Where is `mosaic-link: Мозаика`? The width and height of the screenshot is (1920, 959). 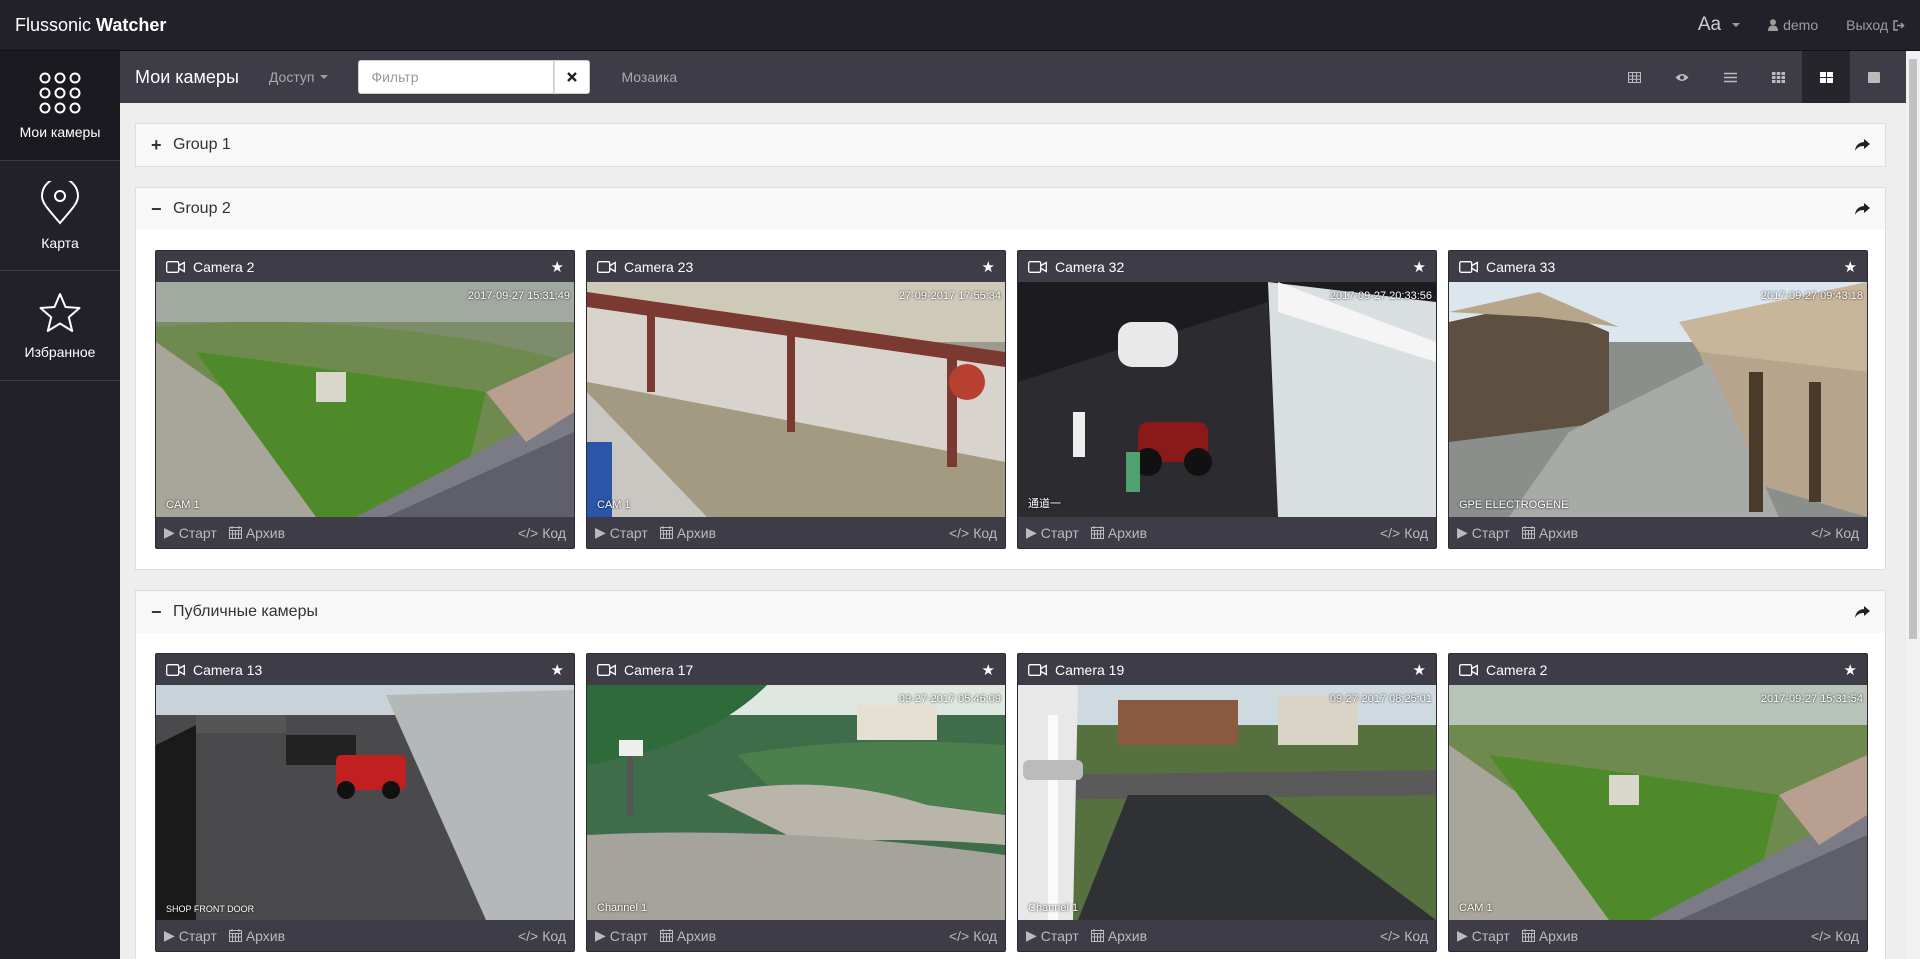 mosaic-link: Мозаика is located at coordinates (649, 77).